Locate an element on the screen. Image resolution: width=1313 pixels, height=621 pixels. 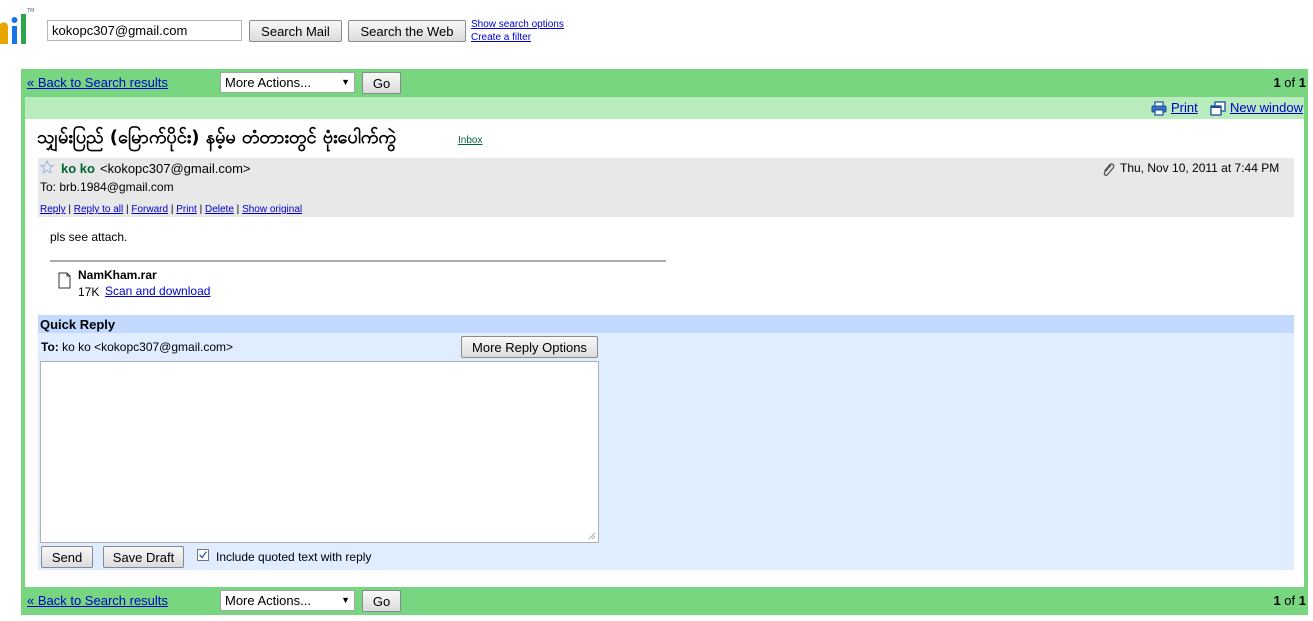
include-quoted-checkbox is located at coordinates (203, 555).